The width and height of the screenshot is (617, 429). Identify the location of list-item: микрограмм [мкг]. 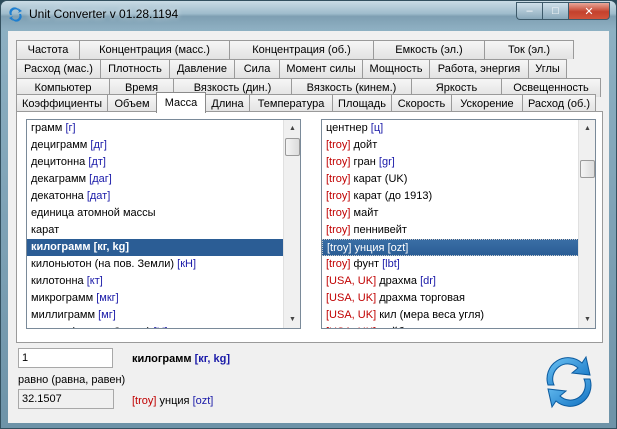
(163, 298).